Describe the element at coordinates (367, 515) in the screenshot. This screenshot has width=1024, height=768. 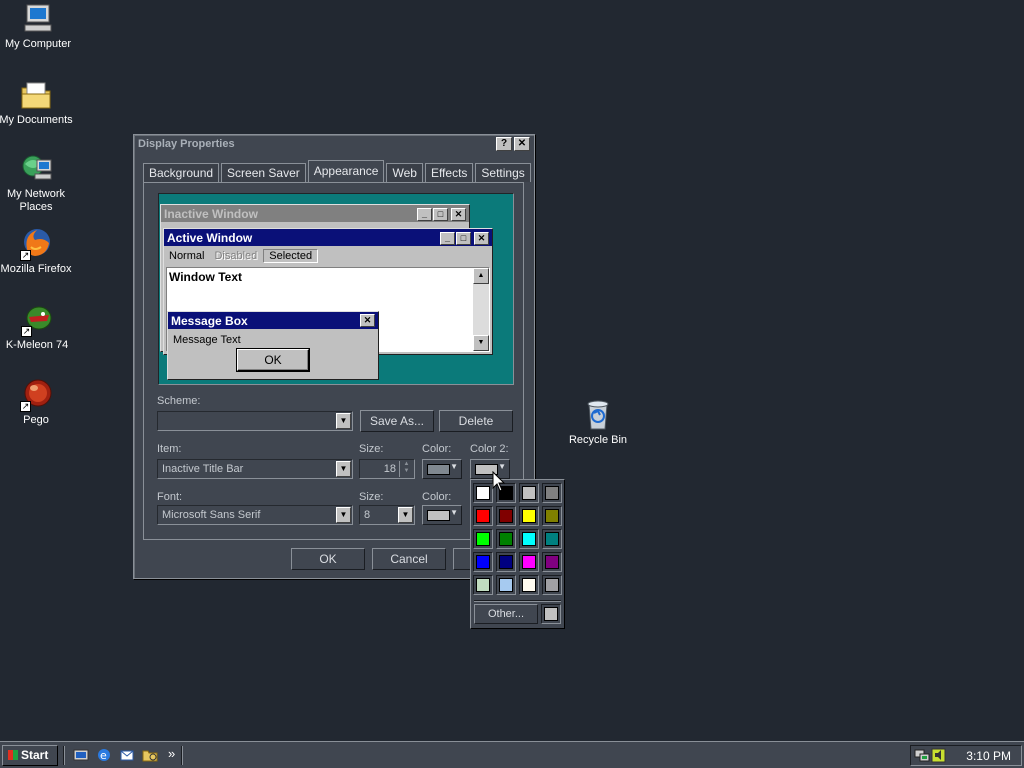
I see `font-size-value: 8` at that location.